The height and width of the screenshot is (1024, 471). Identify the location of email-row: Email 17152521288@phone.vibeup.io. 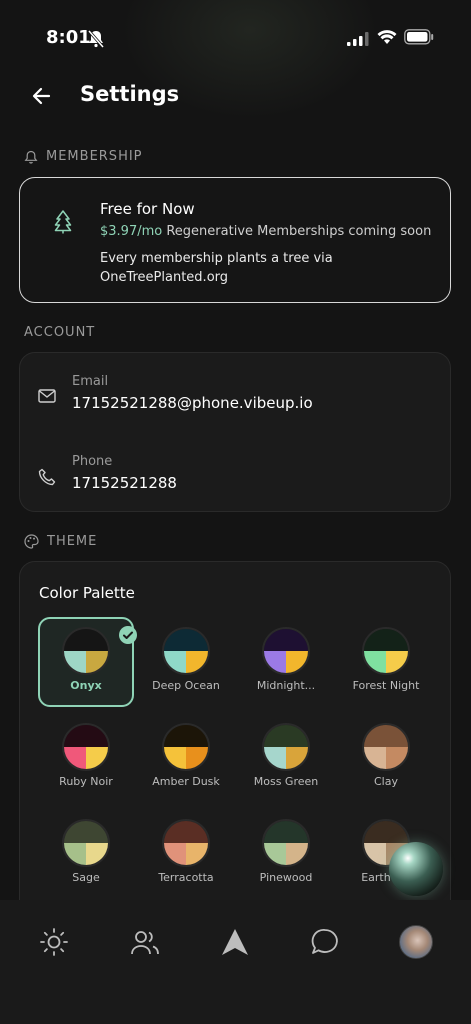
(235, 404).